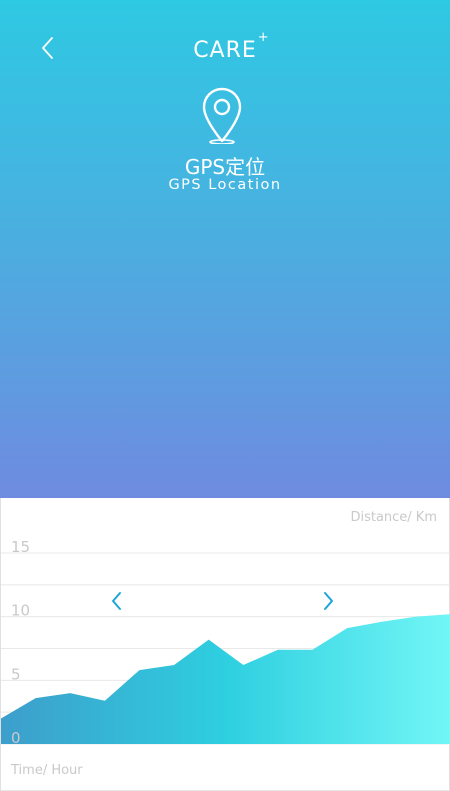 Image resolution: width=450 pixels, height=791 pixels. I want to click on y-tick-label: 5, so click(16, 674).